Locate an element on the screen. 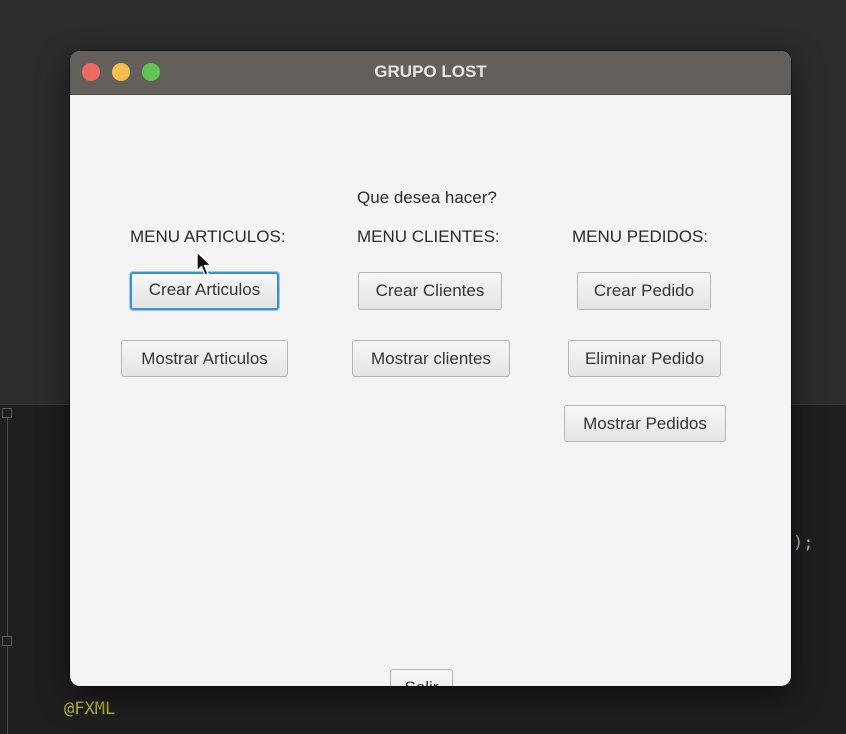 The image size is (846, 734). mostrar-clientes-button: Mostrar clientes is located at coordinates (431, 358).